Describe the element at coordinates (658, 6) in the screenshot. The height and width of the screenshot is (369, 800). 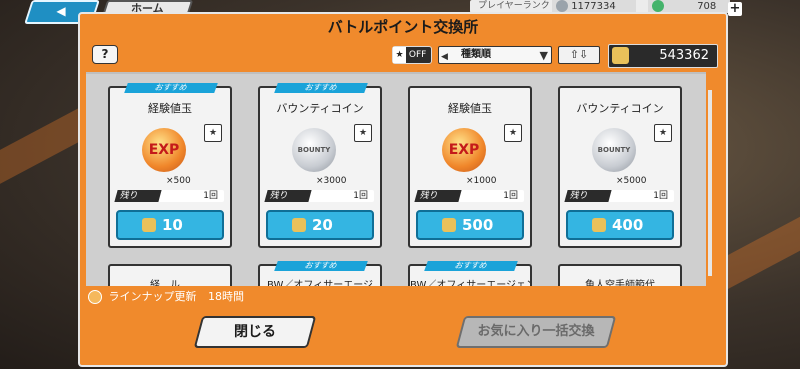
I see `gem-icon` at that location.